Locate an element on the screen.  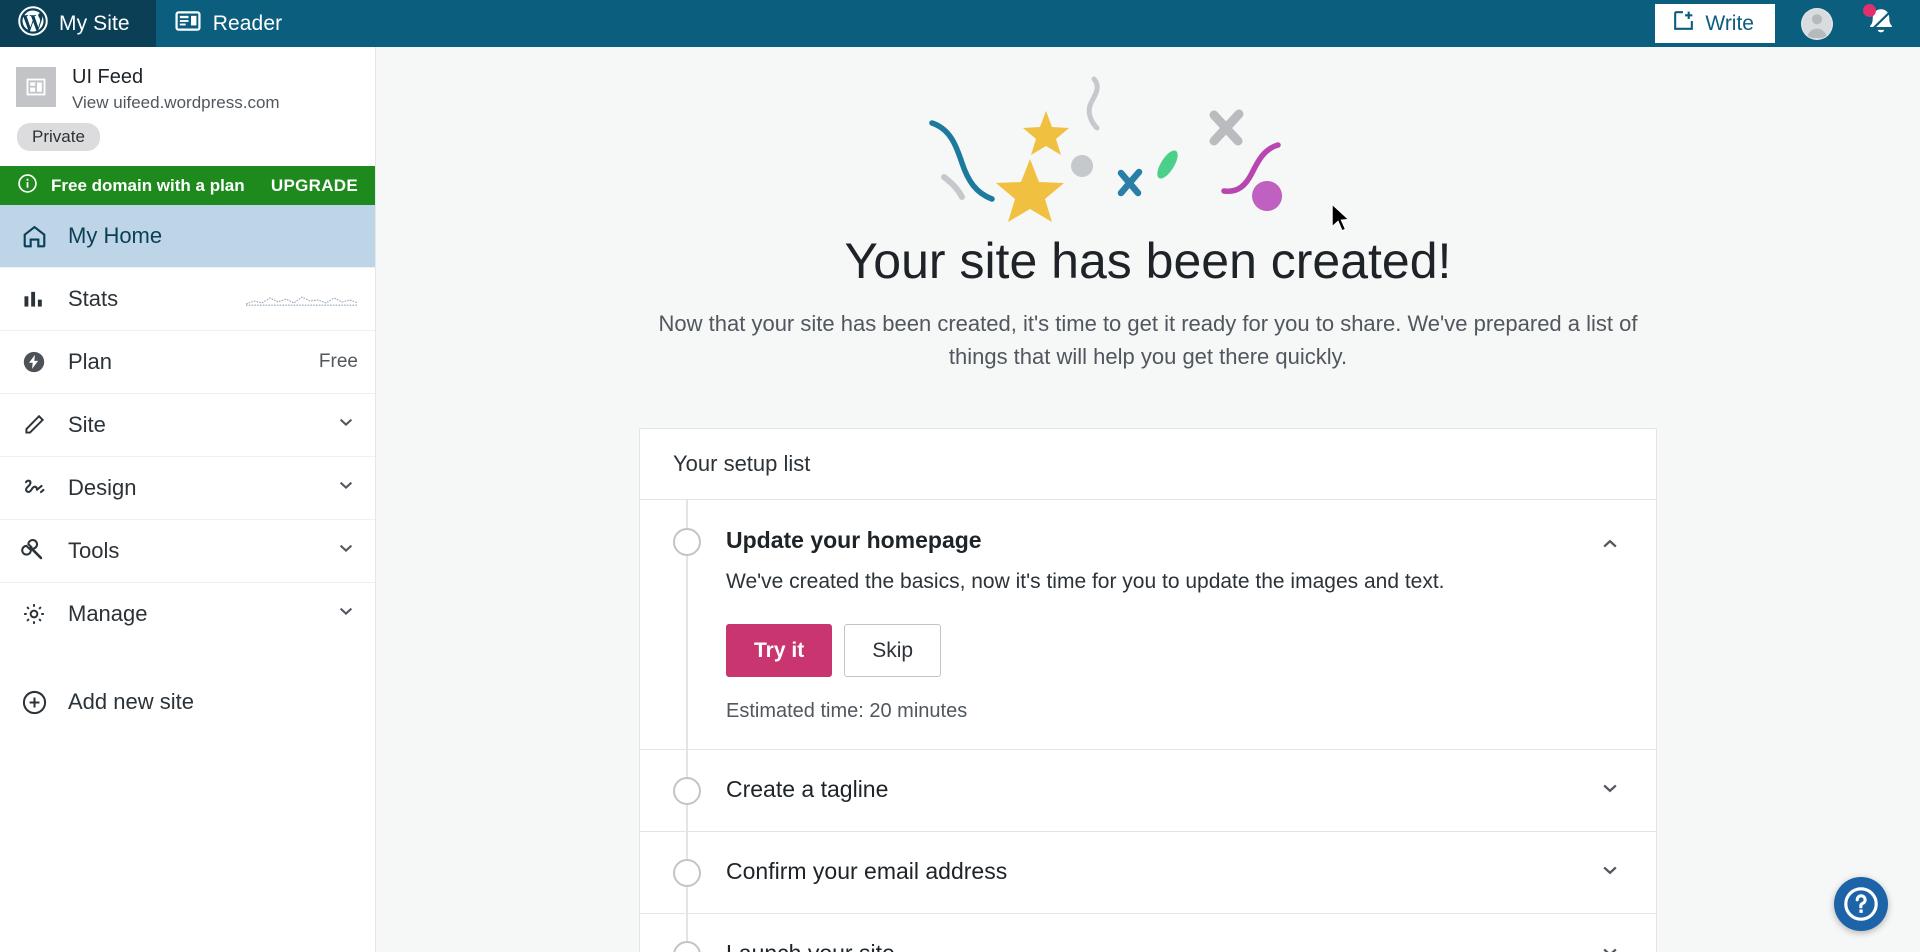
task-header: Launch your site is located at coordinates (1148, 933).